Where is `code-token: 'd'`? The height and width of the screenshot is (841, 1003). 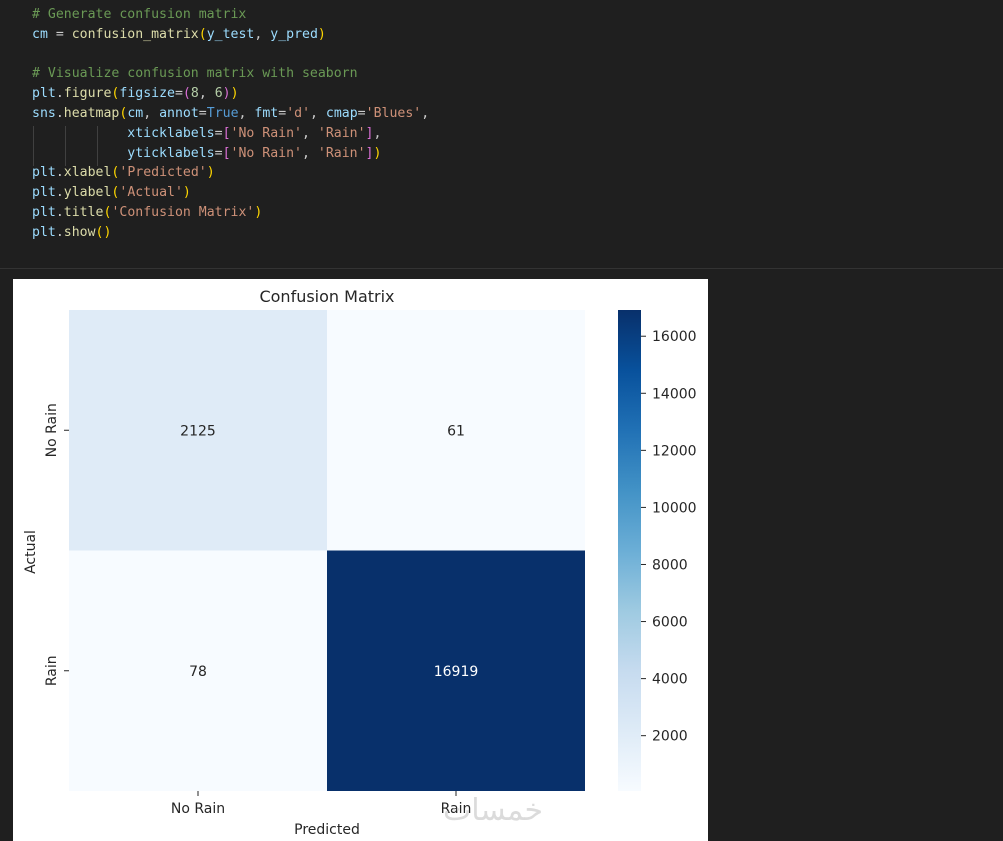 code-token: 'd' is located at coordinates (298, 113).